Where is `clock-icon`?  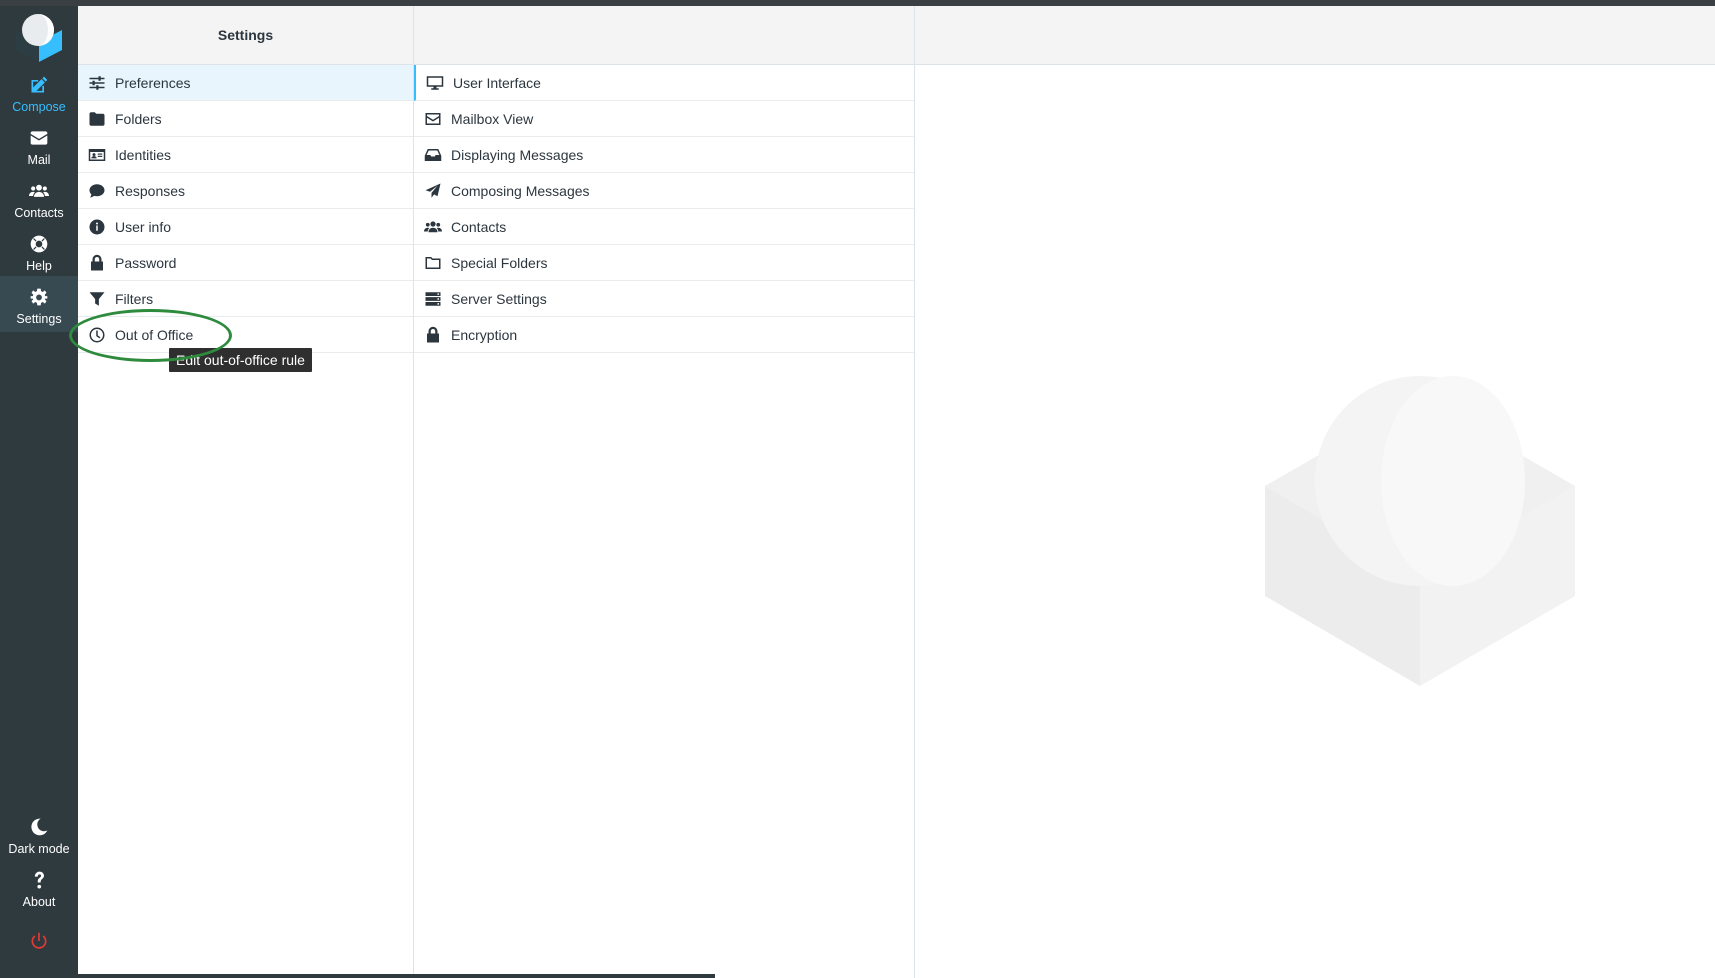
clock-icon is located at coordinates (97, 334).